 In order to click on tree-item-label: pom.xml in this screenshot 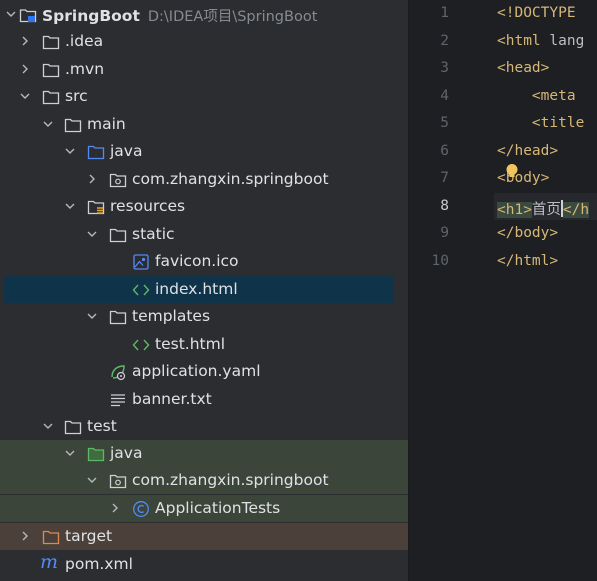, I will do `click(99, 564)`.